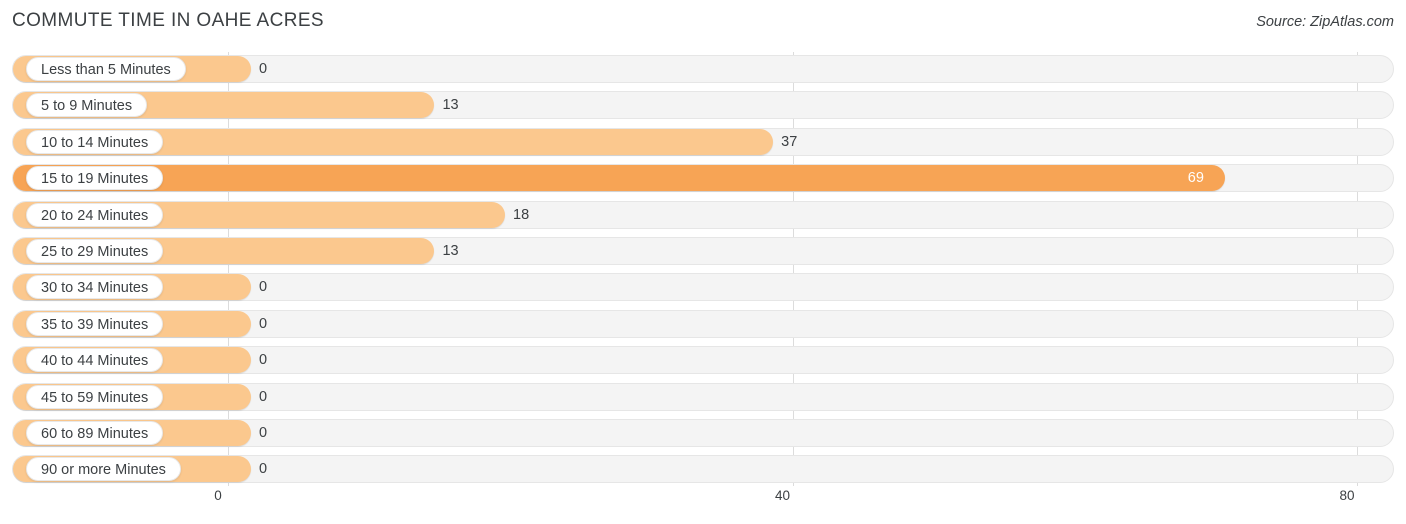 Image resolution: width=1406 pixels, height=524 pixels. I want to click on bar-value-label: 37, so click(789, 141).